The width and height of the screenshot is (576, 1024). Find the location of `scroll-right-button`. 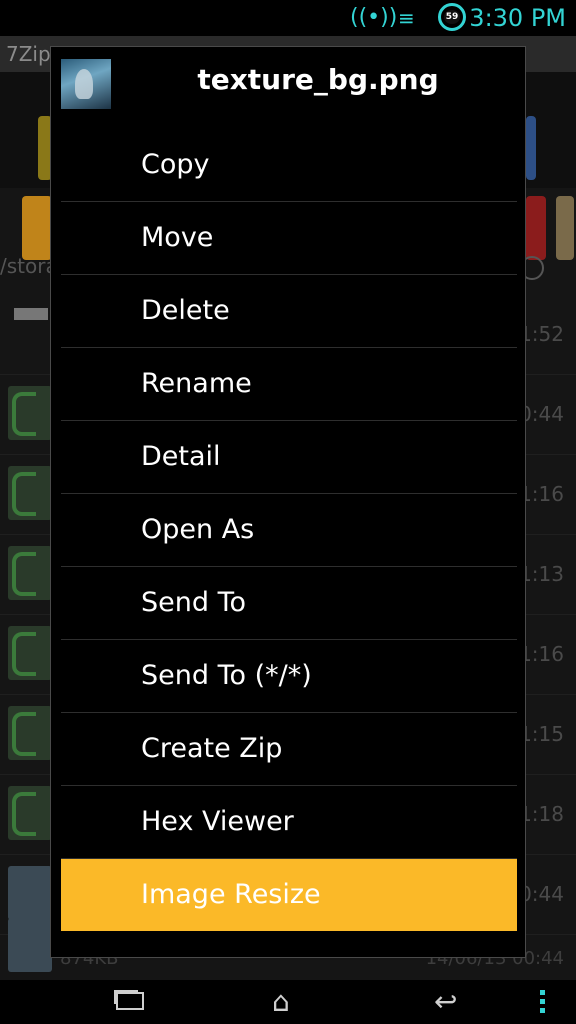

scroll-right-button is located at coordinates (565, 228).